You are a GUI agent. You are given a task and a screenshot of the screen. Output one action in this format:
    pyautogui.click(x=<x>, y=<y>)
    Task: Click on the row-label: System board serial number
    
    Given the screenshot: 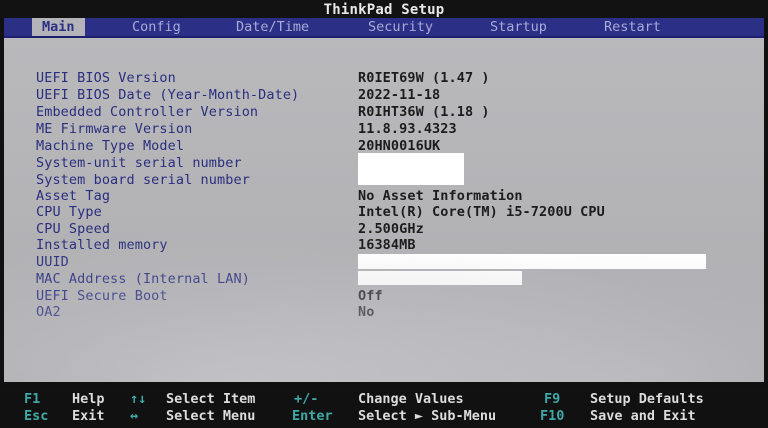 What is the action you would take?
    pyautogui.click(x=143, y=180)
    